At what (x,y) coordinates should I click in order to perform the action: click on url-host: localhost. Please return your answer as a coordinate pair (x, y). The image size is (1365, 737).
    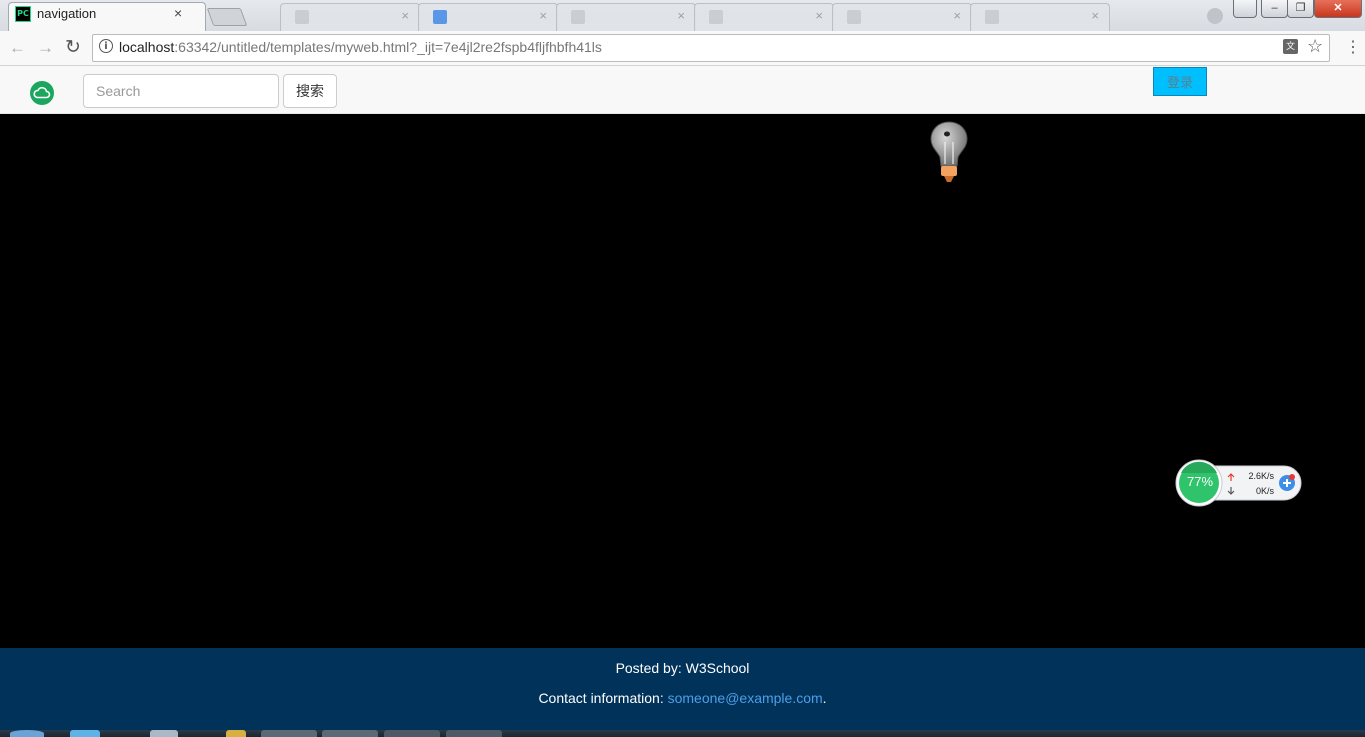
    Looking at the image, I should click on (147, 47).